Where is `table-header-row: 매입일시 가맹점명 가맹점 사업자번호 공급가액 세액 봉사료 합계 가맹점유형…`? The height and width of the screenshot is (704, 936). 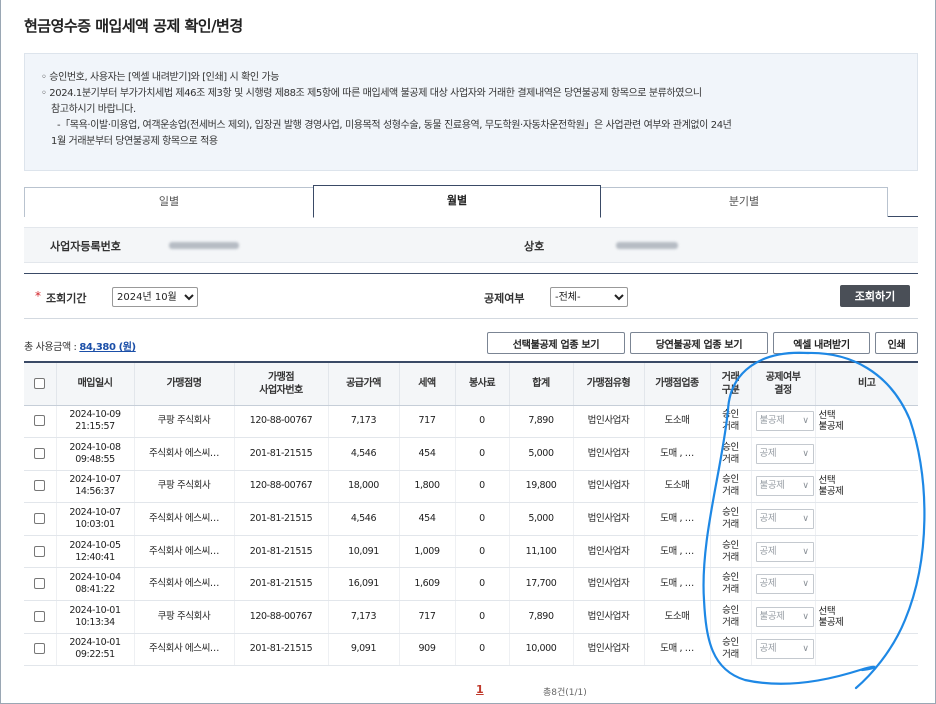
table-header-row: 매입일시 가맹점명 가맹점 사업자번호 공급가액 세액 봉사료 합계 가맹점유형… is located at coordinates (471, 383).